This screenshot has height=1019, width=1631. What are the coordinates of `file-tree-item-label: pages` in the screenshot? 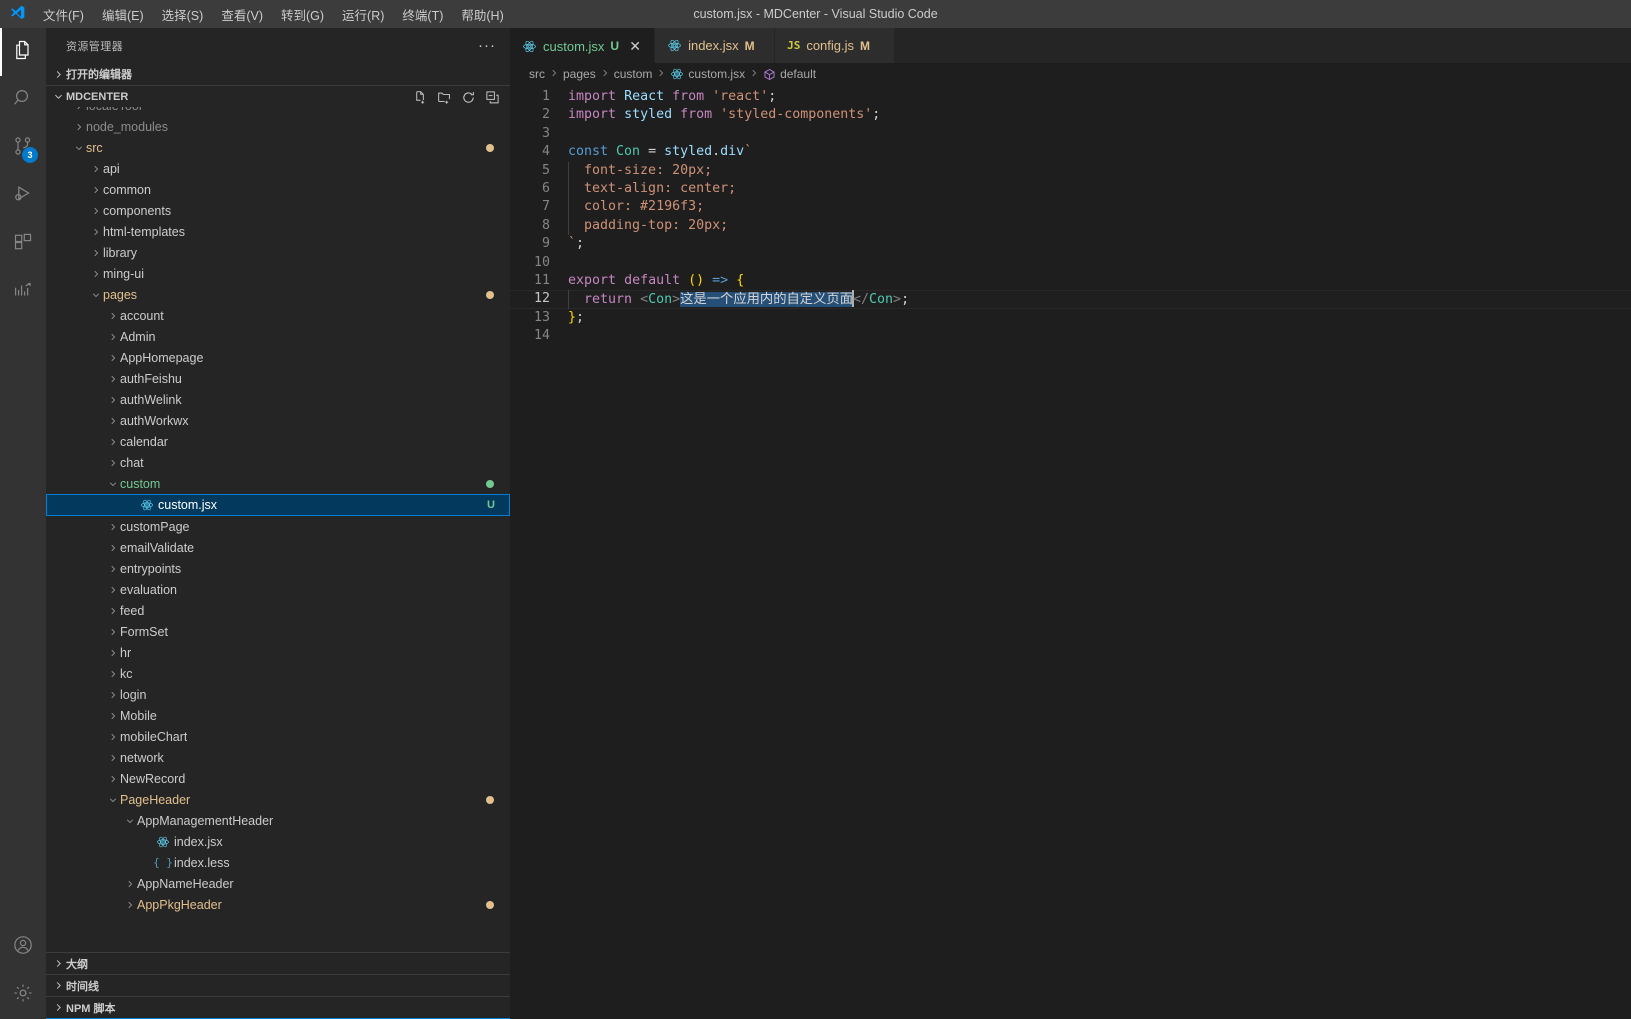 It's located at (120, 294).